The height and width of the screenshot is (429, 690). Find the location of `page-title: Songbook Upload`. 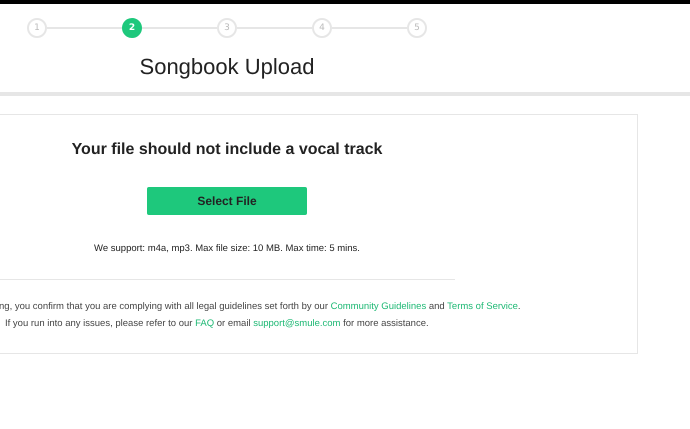

page-title: Songbook Upload is located at coordinates (227, 67).